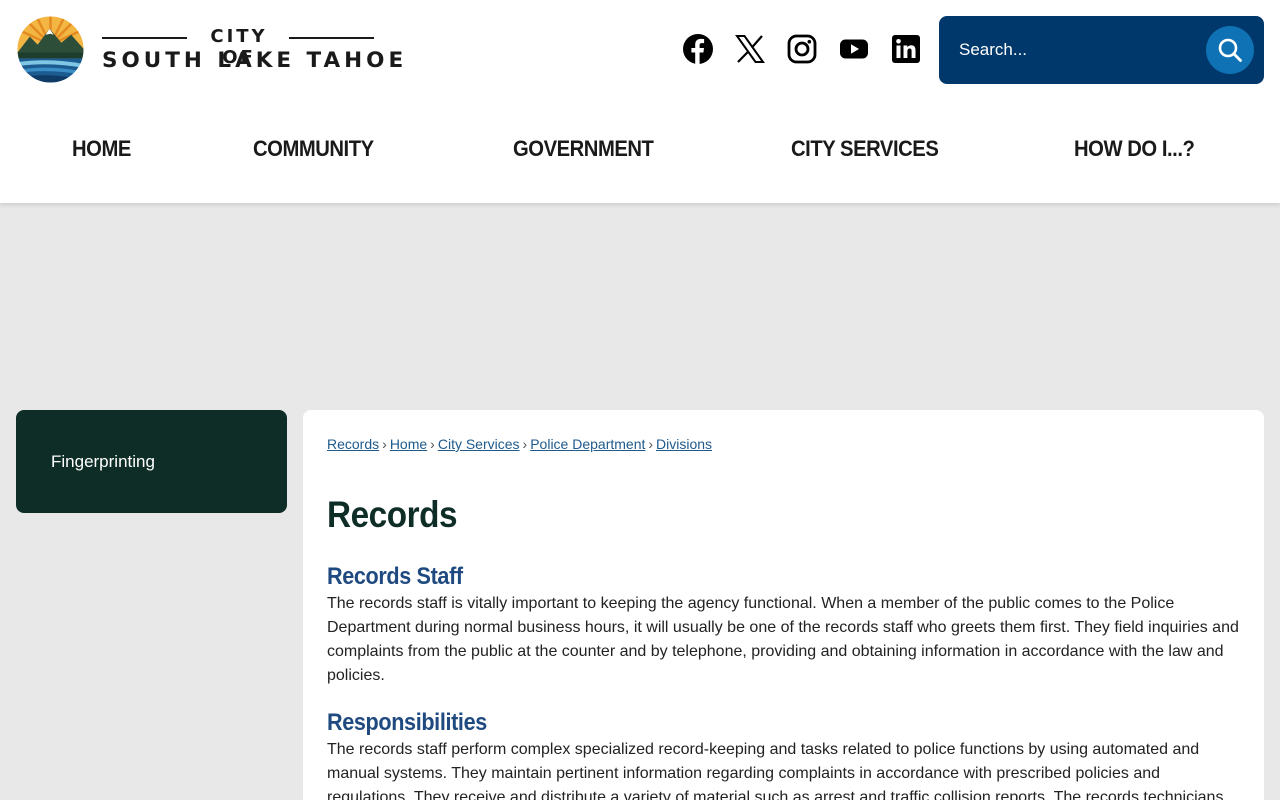 The image size is (1280, 800). I want to click on logo-wordmark: CITY OF SOUTH LAKE TAHOE, so click(255, 49).